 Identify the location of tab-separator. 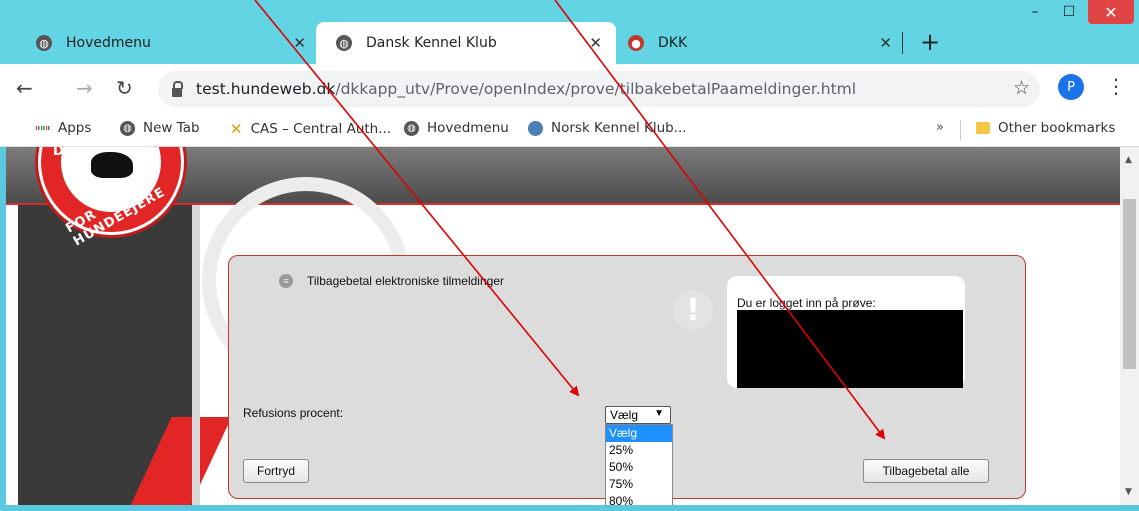
(902, 43).